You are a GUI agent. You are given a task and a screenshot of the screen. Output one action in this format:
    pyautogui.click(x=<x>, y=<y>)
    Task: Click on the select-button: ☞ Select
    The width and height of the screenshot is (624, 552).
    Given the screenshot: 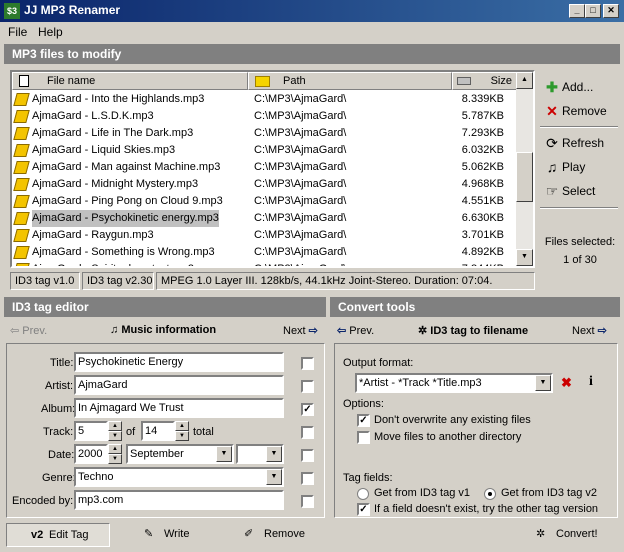 What is the action you would take?
    pyautogui.click(x=579, y=191)
    